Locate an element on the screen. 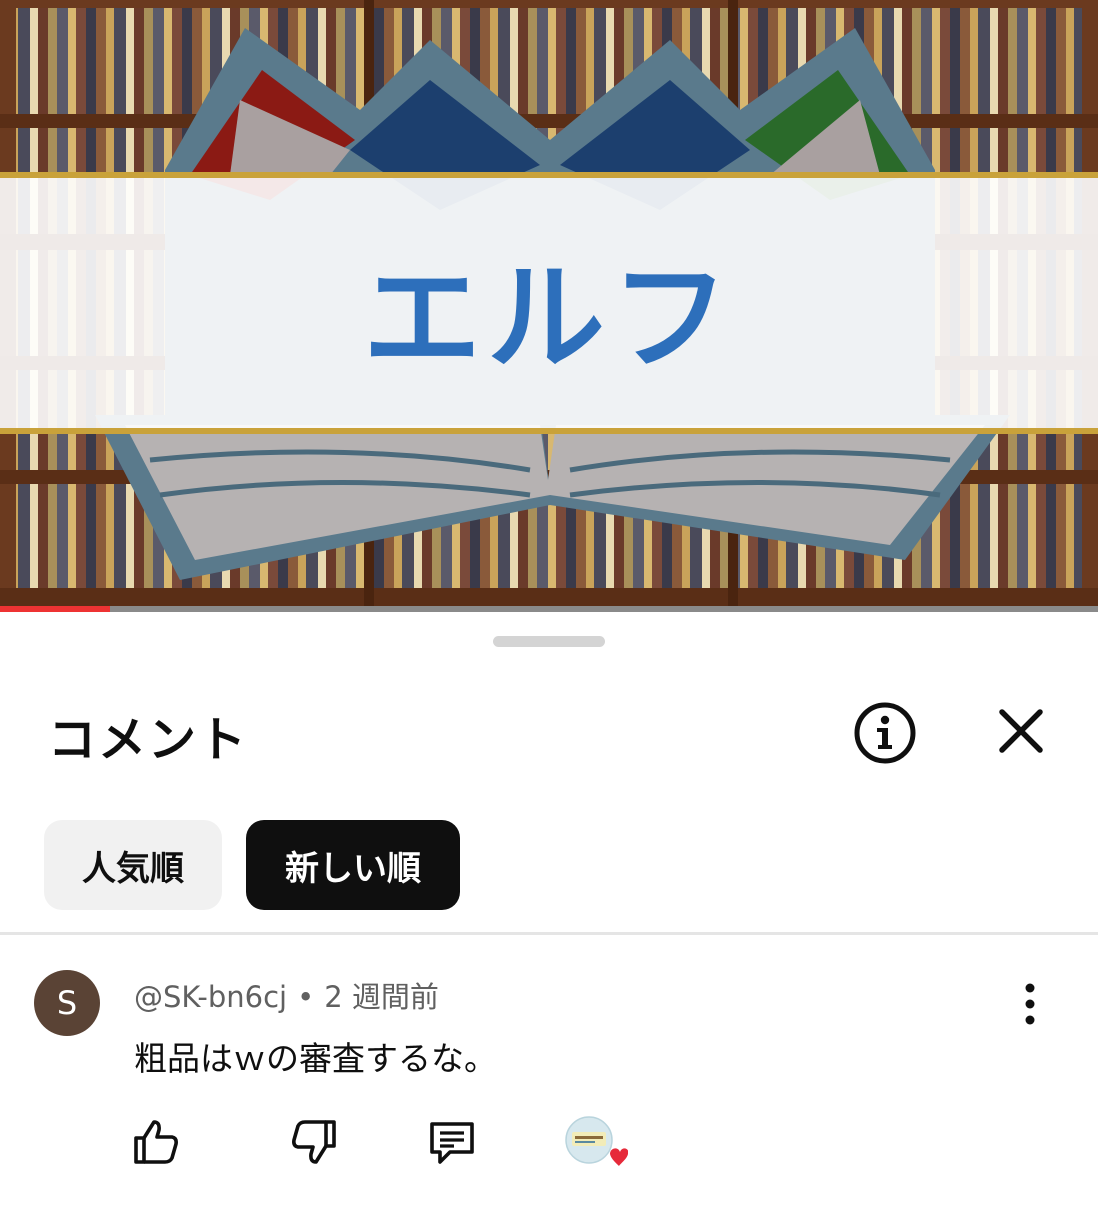 The width and height of the screenshot is (1098, 1214). reply-button is located at coordinates (452, 1142).